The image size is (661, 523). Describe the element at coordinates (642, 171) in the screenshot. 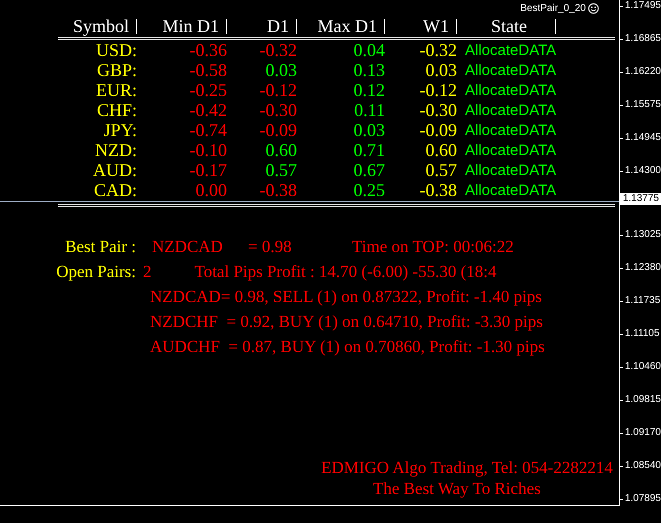

I see `price-label: 1.14300` at that location.